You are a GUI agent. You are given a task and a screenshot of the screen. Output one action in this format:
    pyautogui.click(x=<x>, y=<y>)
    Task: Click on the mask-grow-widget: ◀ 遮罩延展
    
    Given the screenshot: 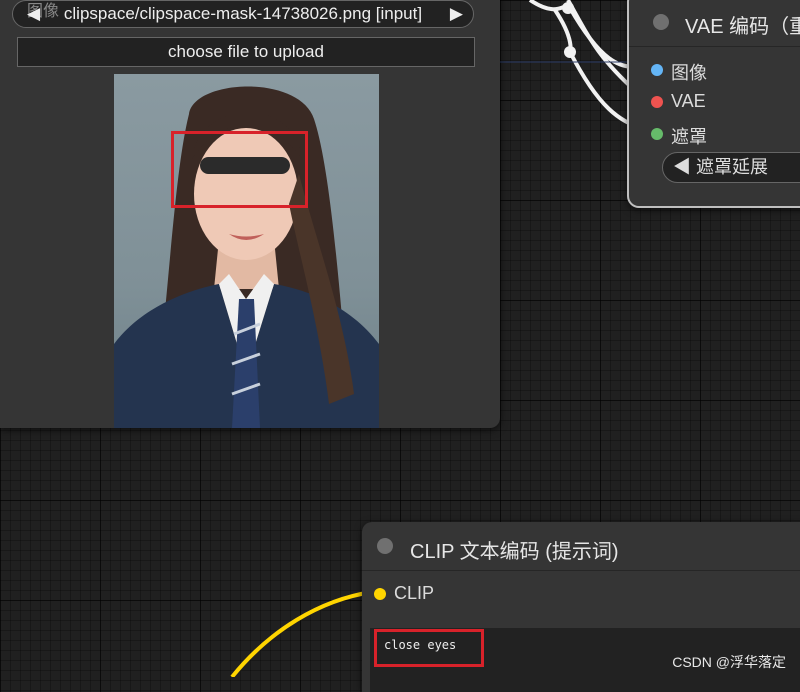 What is the action you would take?
    pyautogui.click(x=731, y=167)
    